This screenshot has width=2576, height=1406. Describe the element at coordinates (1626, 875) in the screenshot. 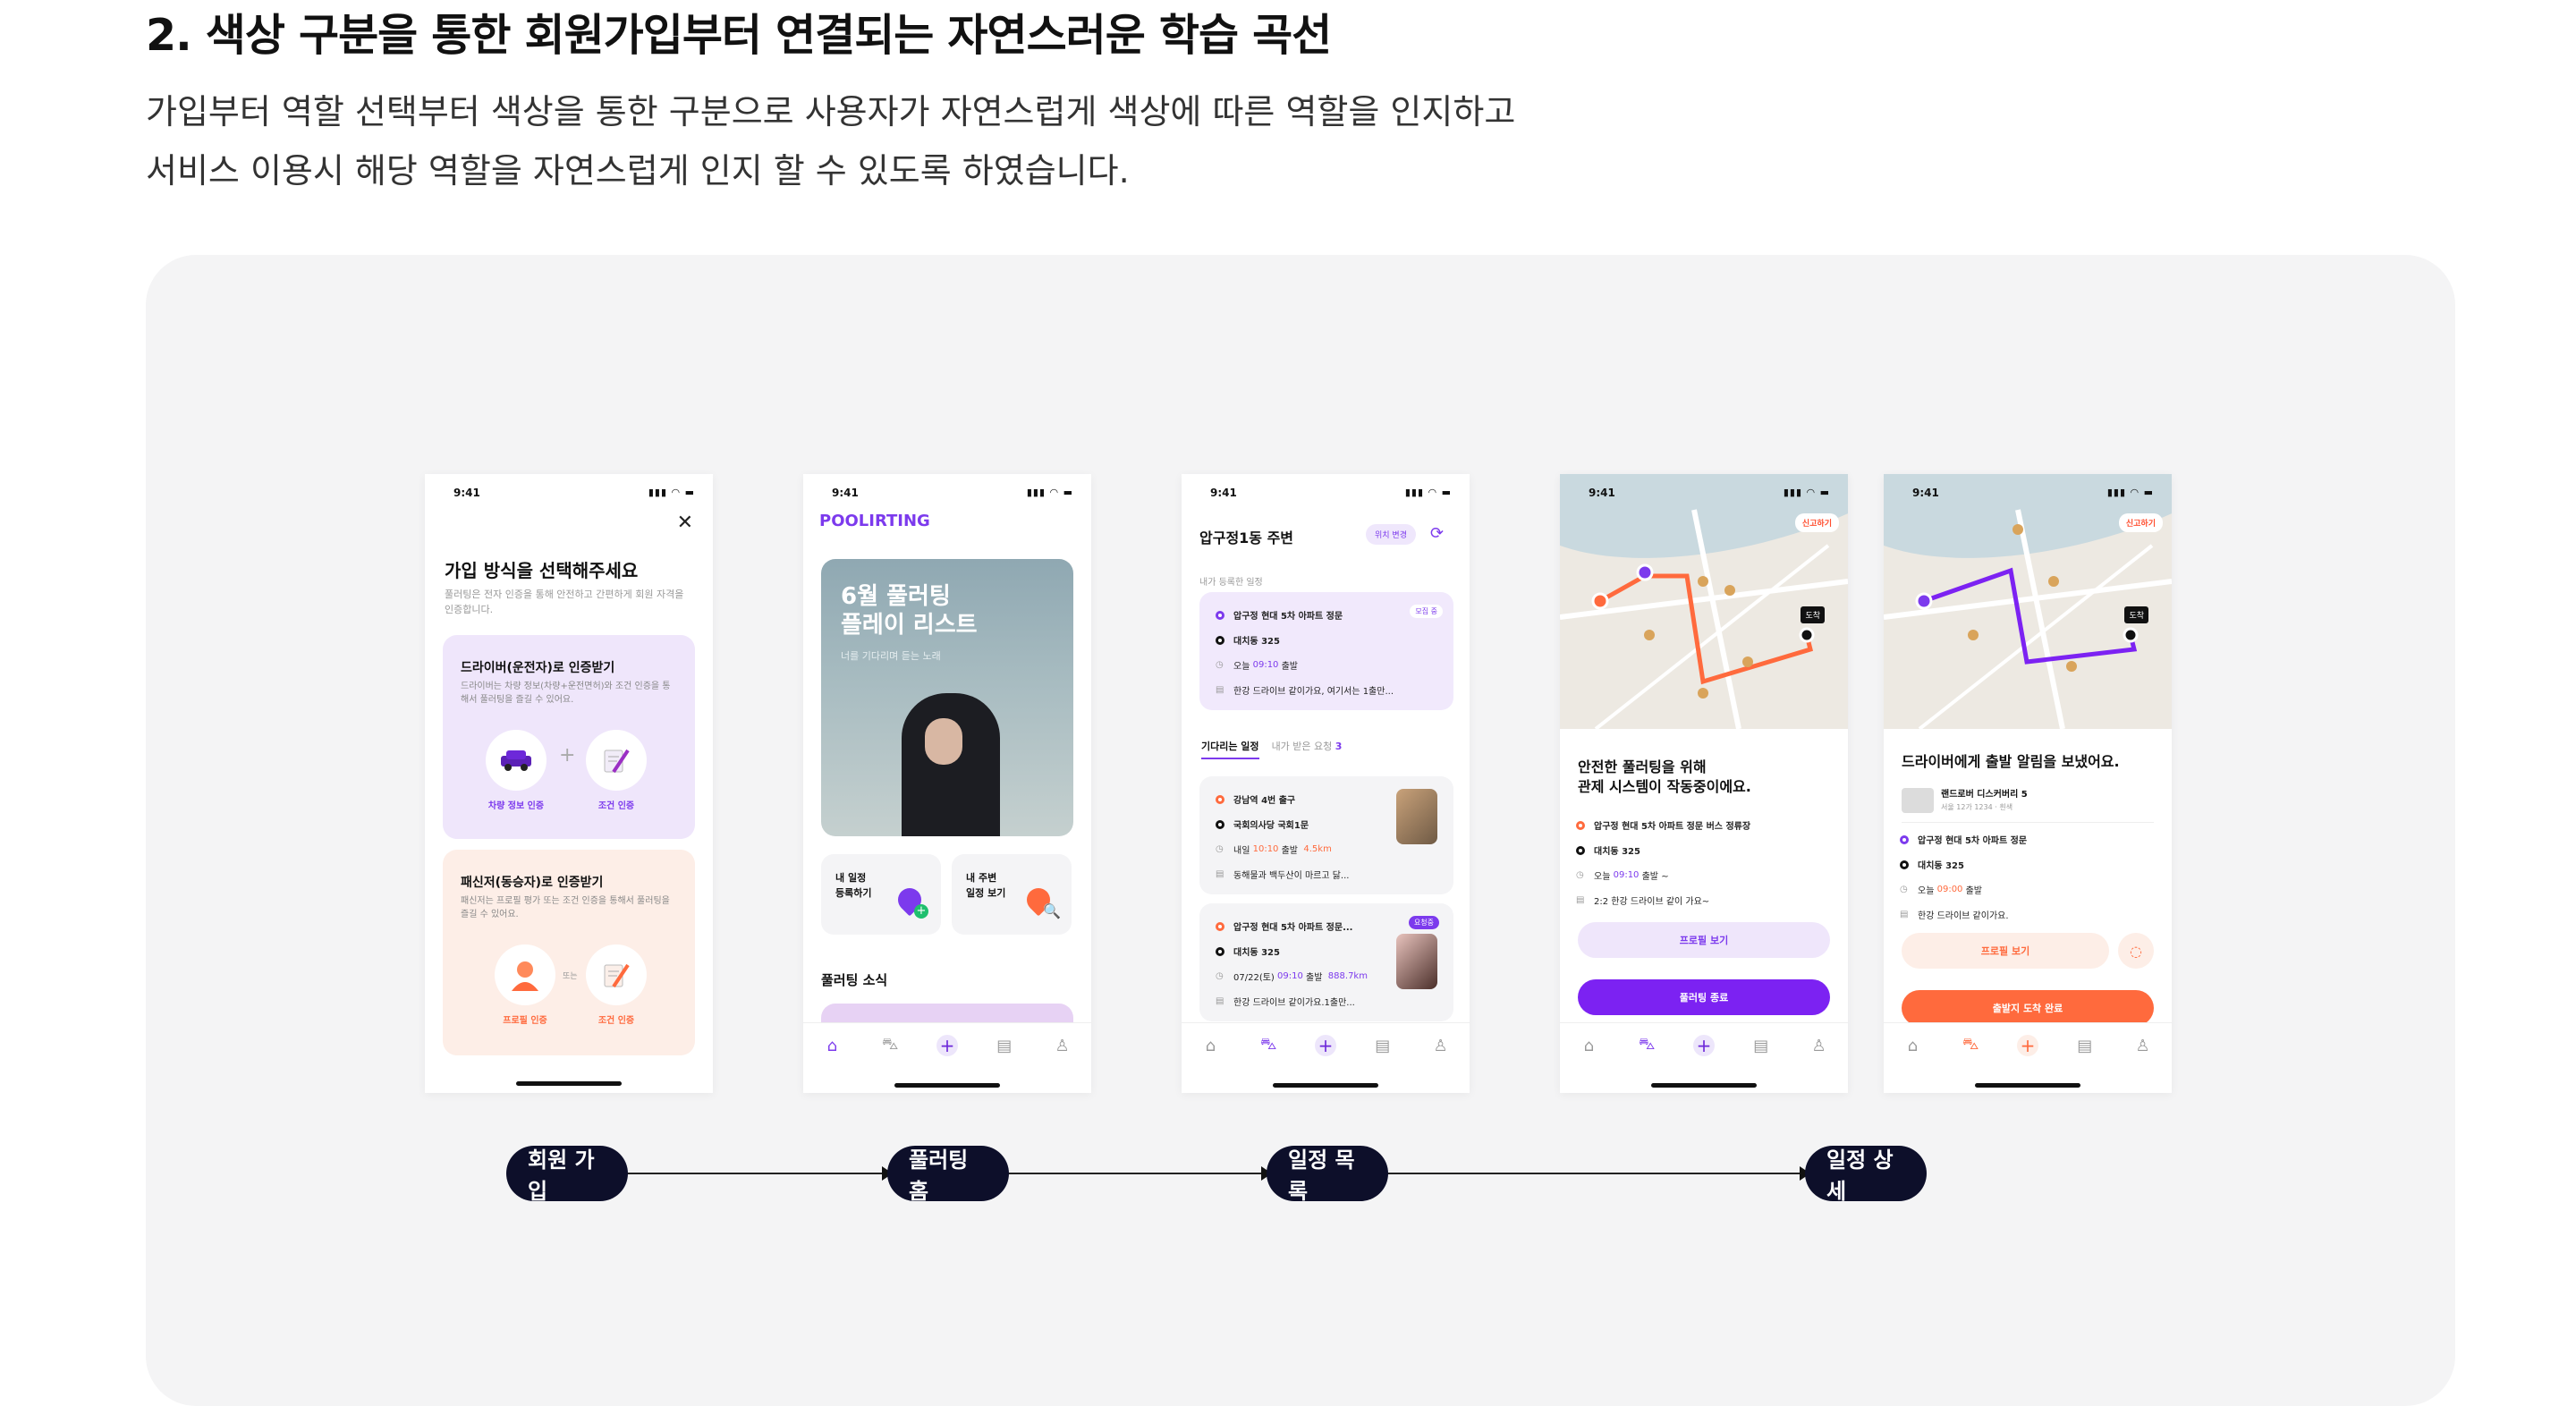

I see `time-value: 09:10` at that location.